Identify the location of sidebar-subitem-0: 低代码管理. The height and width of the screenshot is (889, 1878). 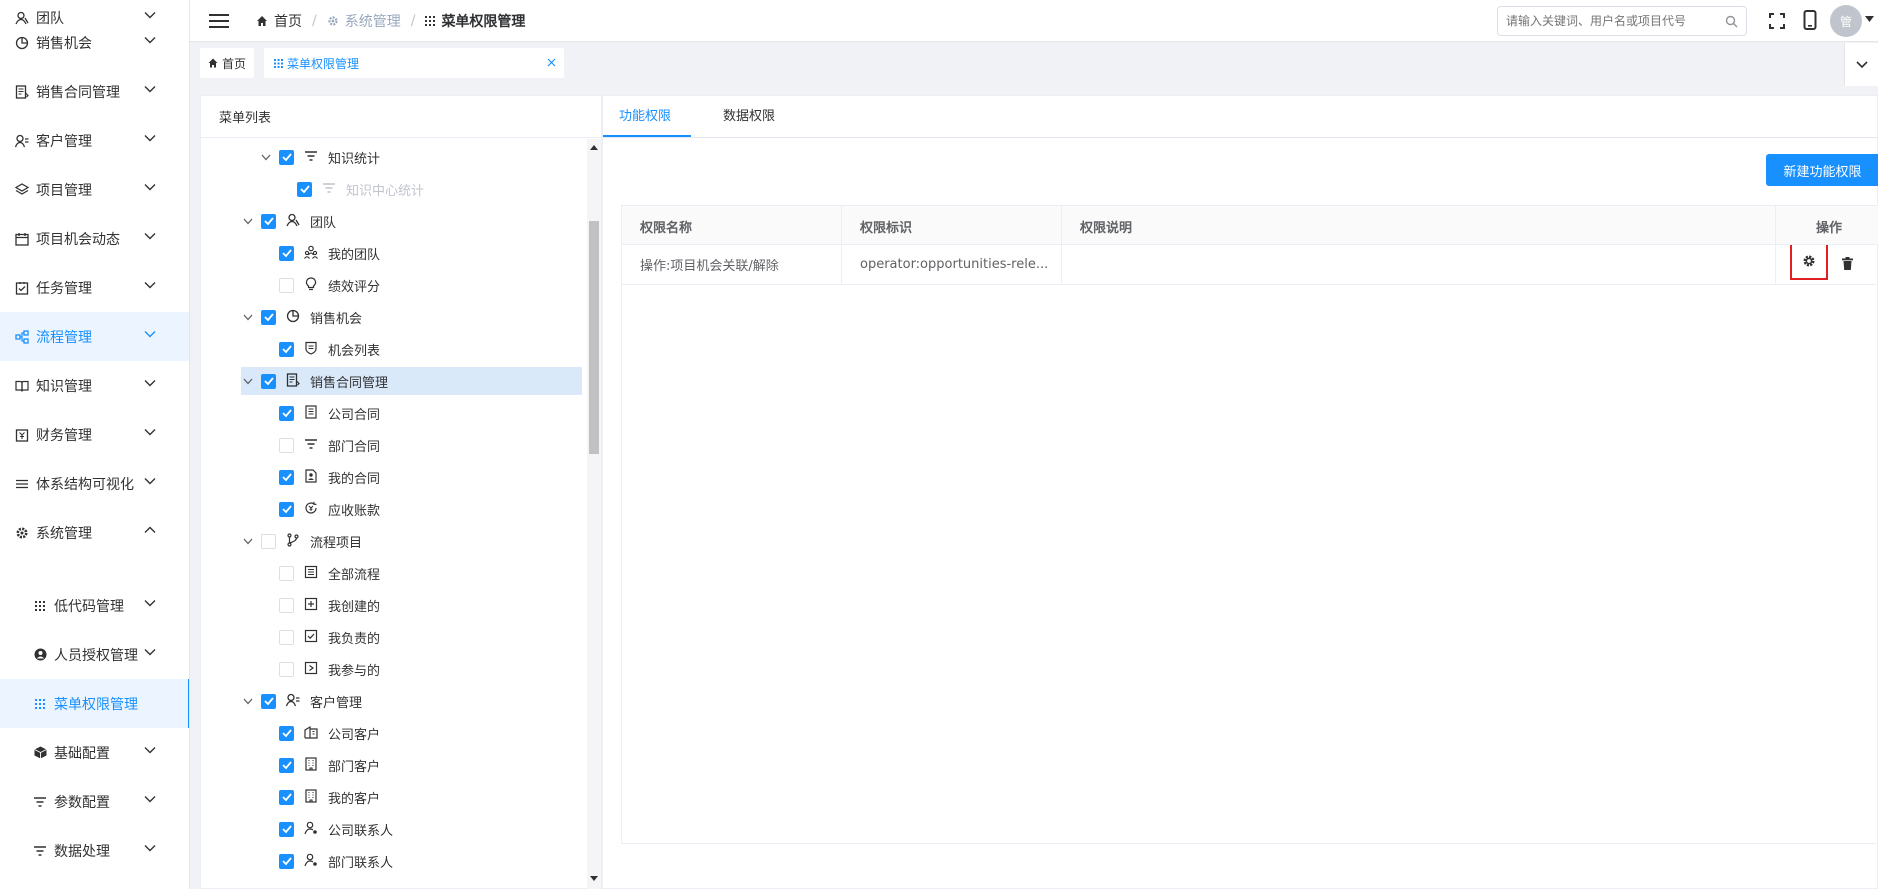
(94, 605).